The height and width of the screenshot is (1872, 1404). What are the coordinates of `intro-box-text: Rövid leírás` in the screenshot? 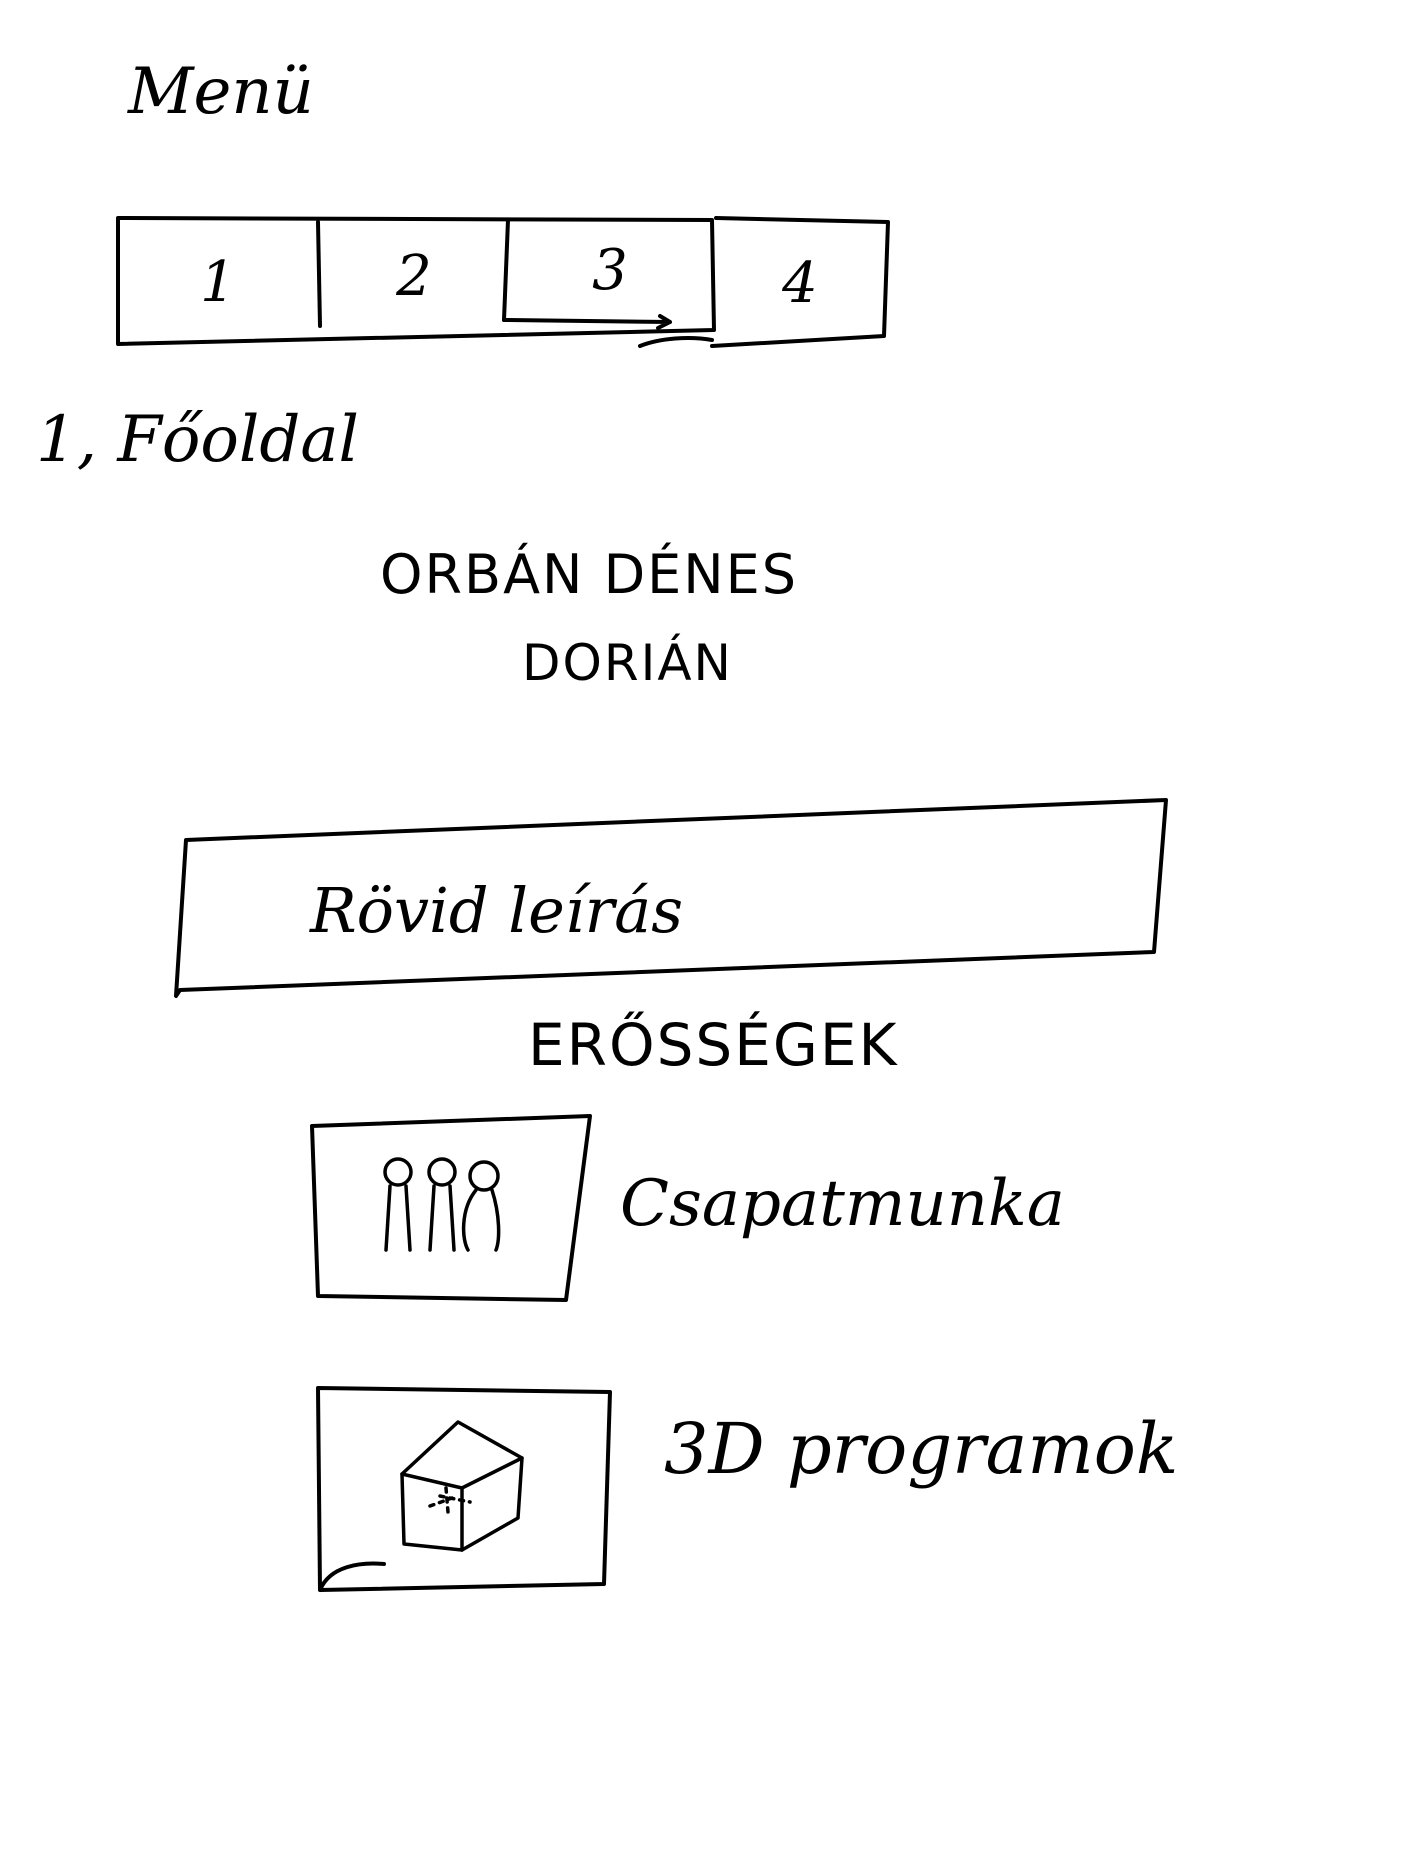 It's located at (497, 910).